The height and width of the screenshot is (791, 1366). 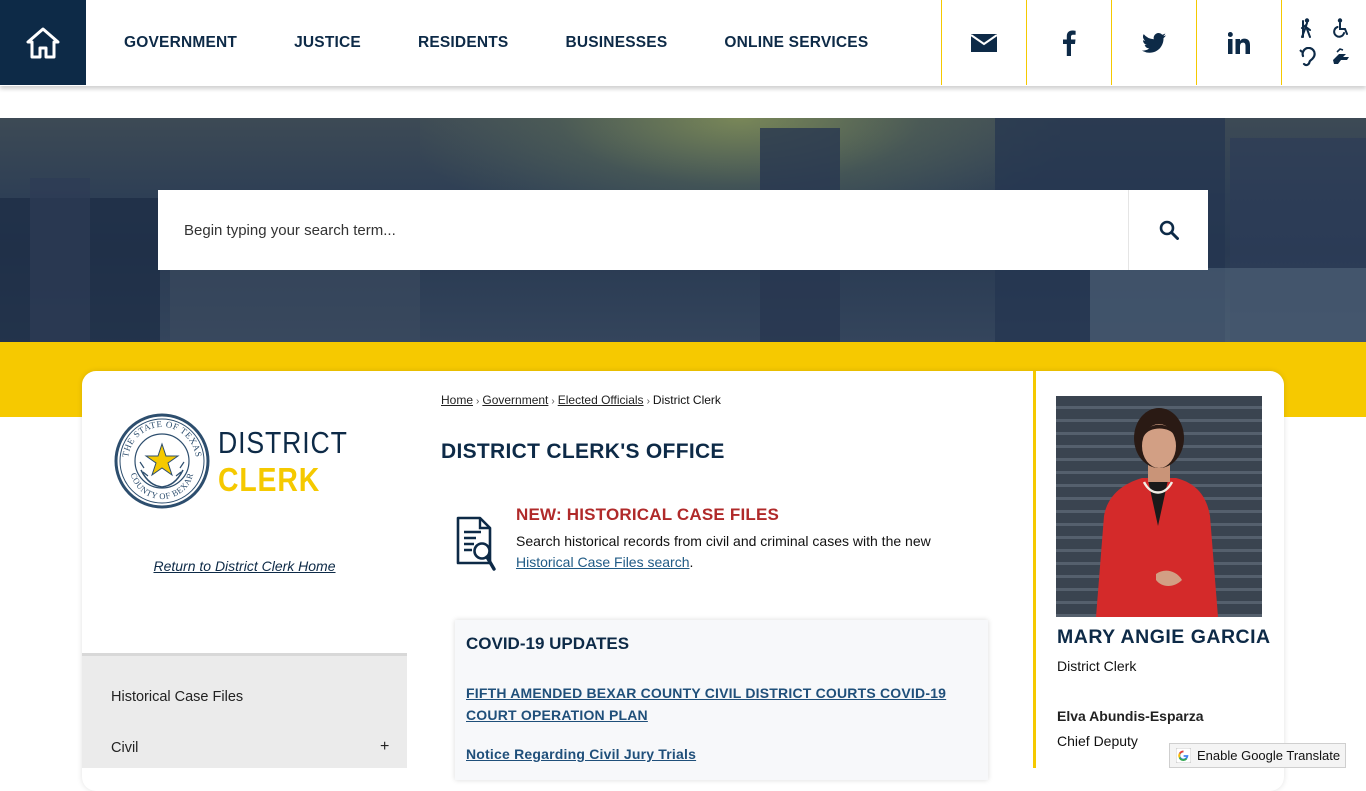 What do you see at coordinates (457, 400) in the screenshot?
I see `breadcrumb-home: Home` at bounding box center [457, 400].